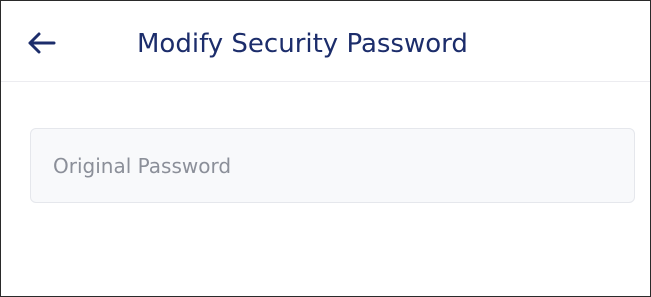 This screenshot has height=297, width=651. I want to click on arrow-left-icon, so click(41, 43).